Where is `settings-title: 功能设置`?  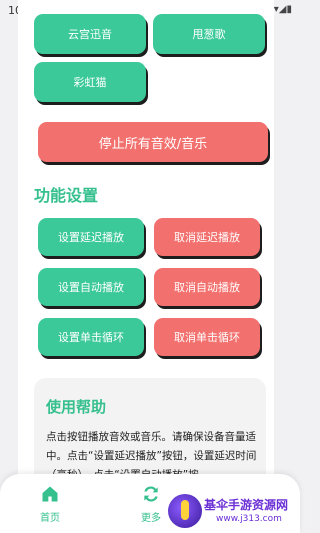
settings-title: 功能设置 is located at coordinates (66, 195).